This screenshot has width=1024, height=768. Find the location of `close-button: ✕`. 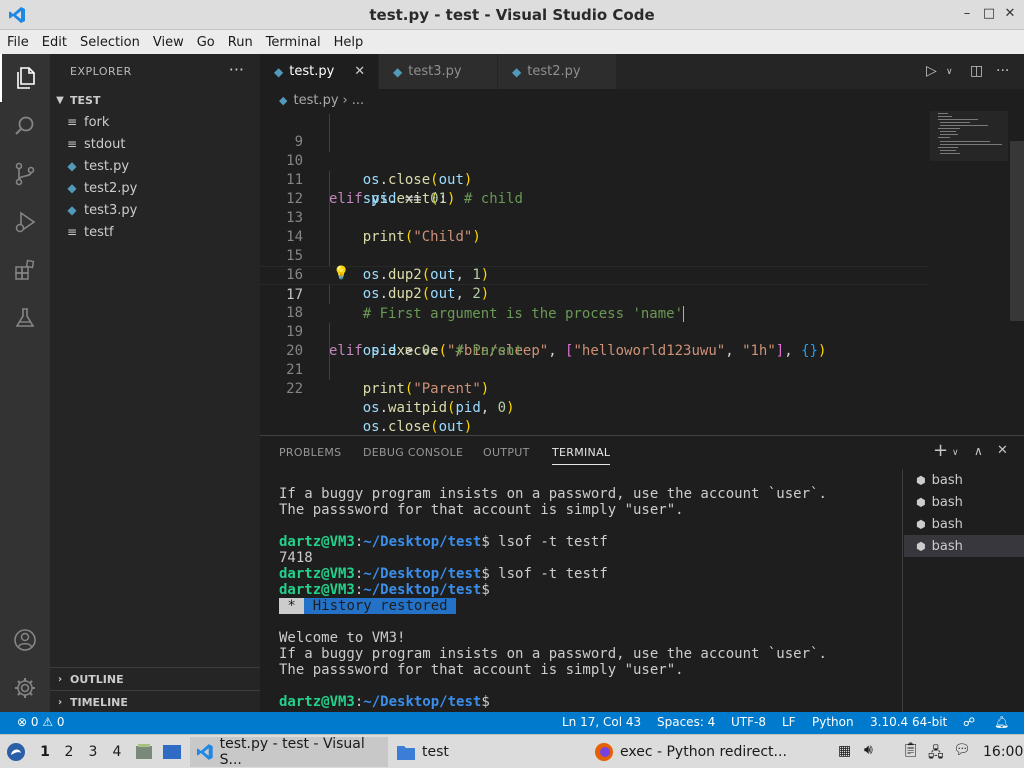

close-button: ✕ is located at coordinates (1010, 14).